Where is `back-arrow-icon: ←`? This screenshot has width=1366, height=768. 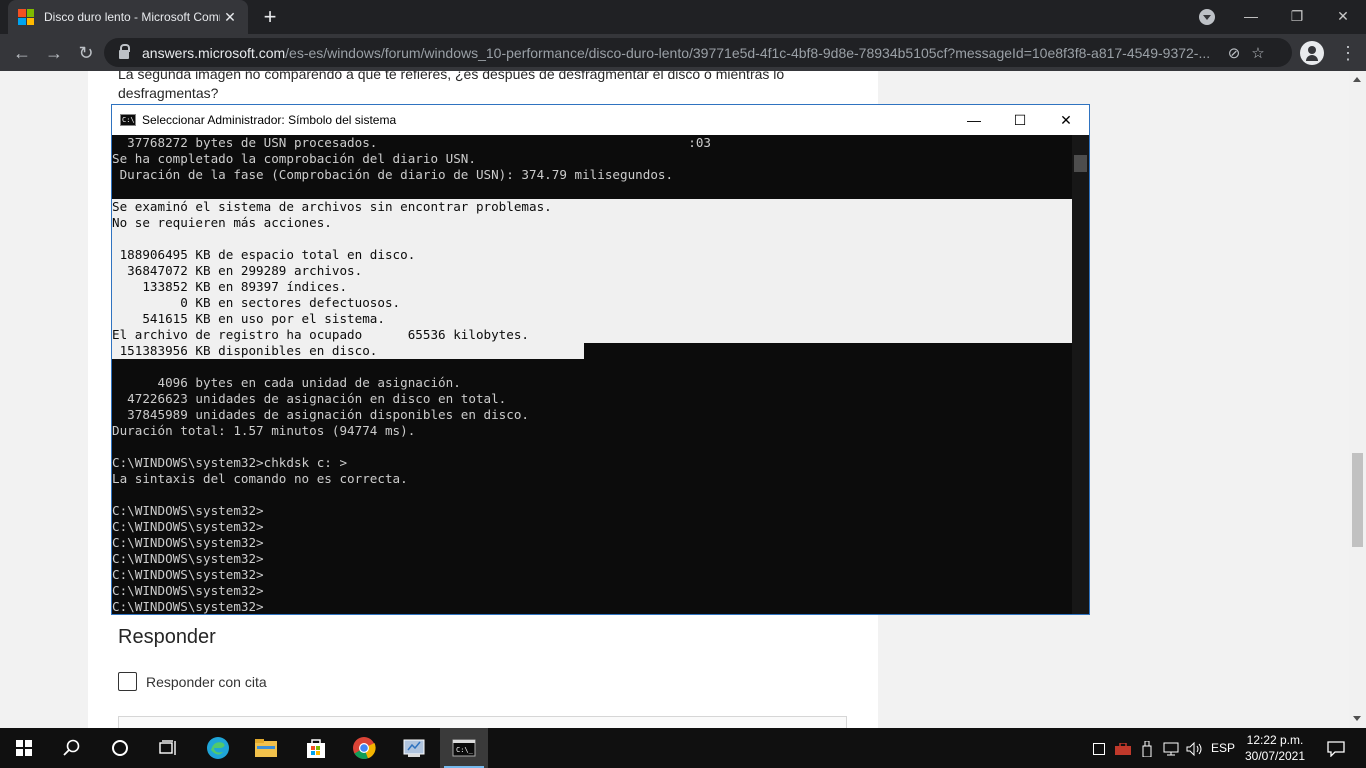
back-arrow-icon: ← is located at coordinates (22, 53).